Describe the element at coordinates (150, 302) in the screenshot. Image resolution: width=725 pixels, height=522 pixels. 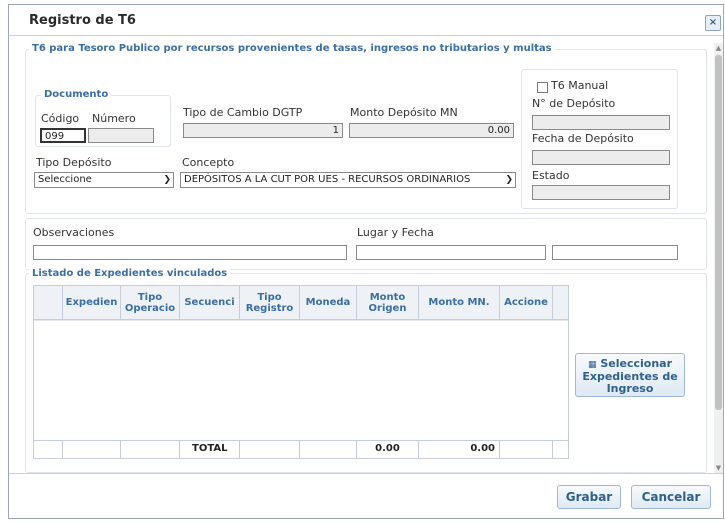
I see `col-header-tipo-operacion: Tipo Operacio` at that location.